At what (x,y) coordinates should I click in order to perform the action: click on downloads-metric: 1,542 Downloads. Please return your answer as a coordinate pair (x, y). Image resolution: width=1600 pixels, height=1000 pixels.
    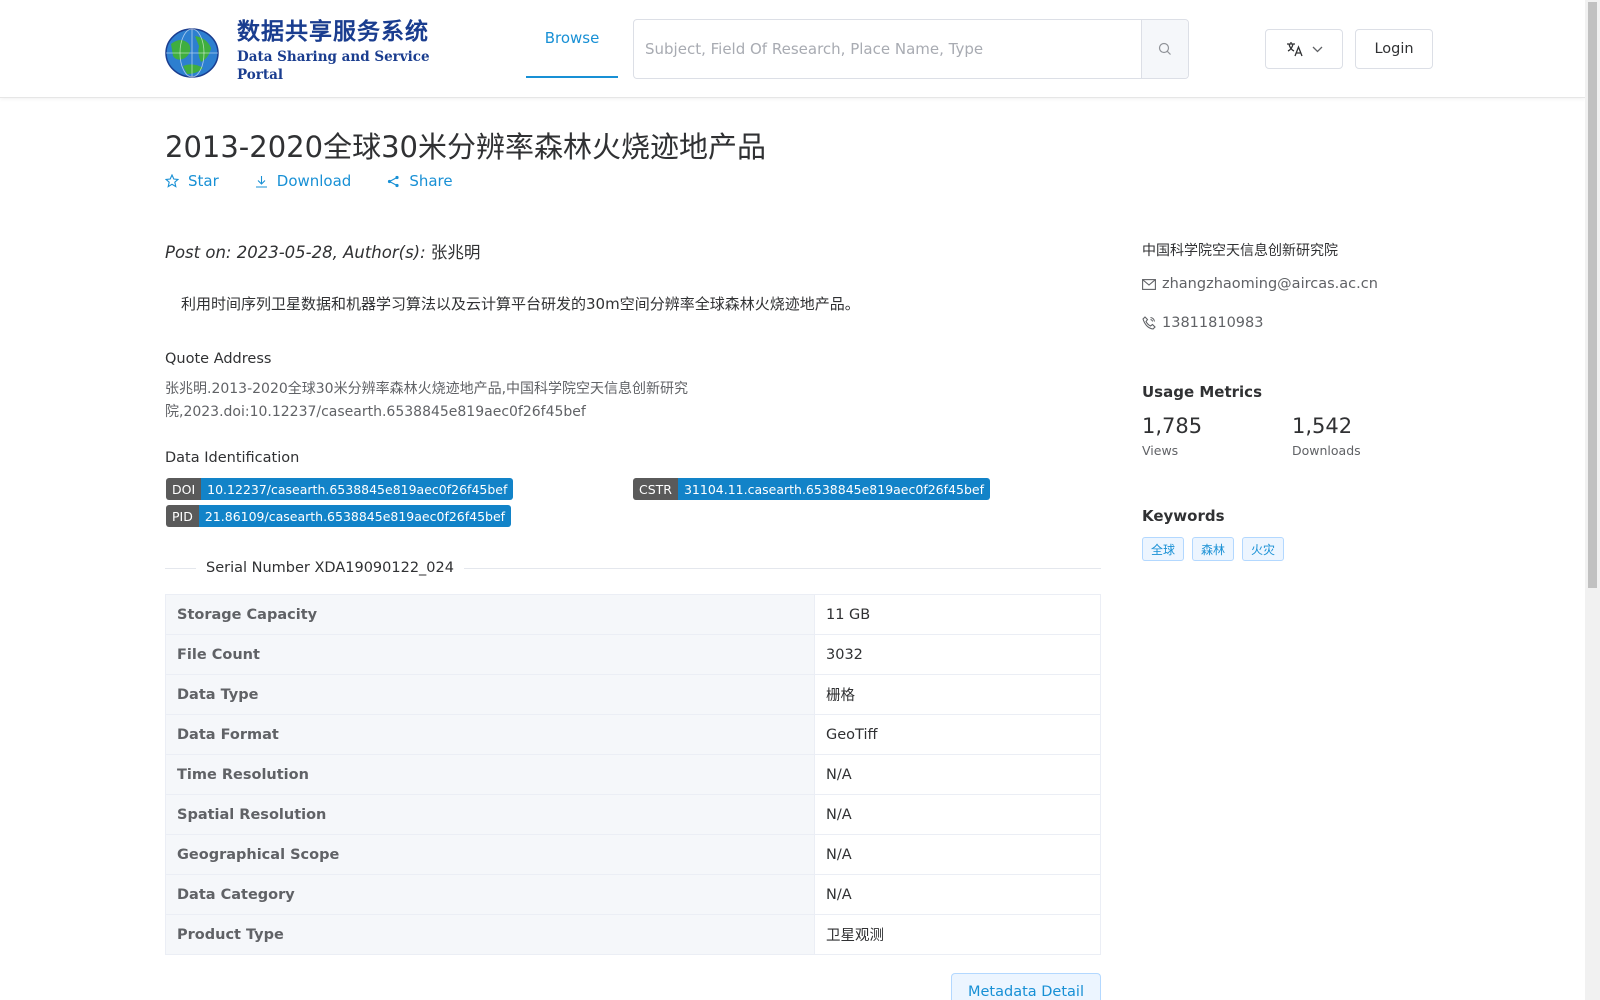
    Looking at the image, I should click on (1326, 436).